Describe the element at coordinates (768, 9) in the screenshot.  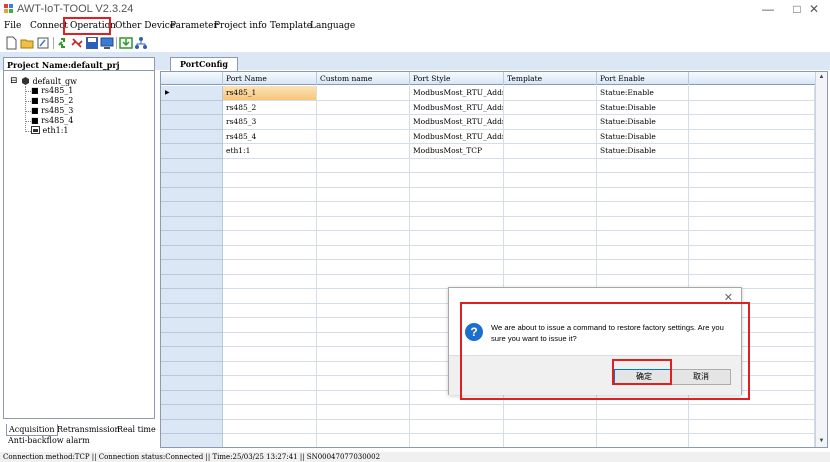
I see `minimize-button: —` at that location.